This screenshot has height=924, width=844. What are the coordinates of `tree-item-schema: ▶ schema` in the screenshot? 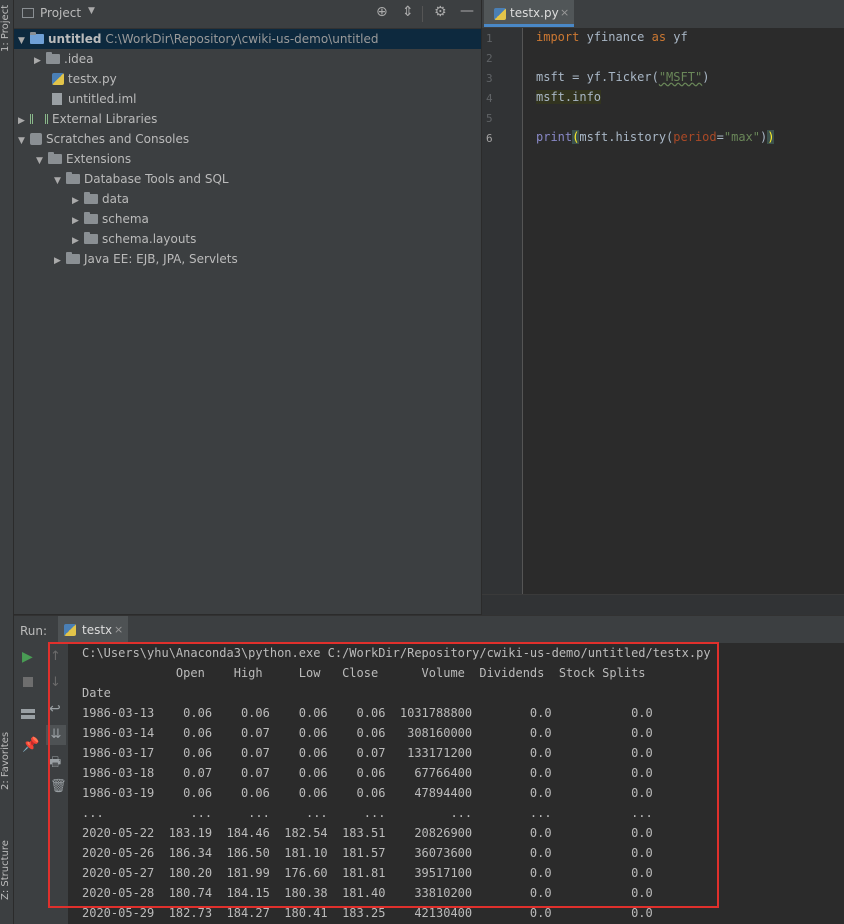 It's located at (110, 219).